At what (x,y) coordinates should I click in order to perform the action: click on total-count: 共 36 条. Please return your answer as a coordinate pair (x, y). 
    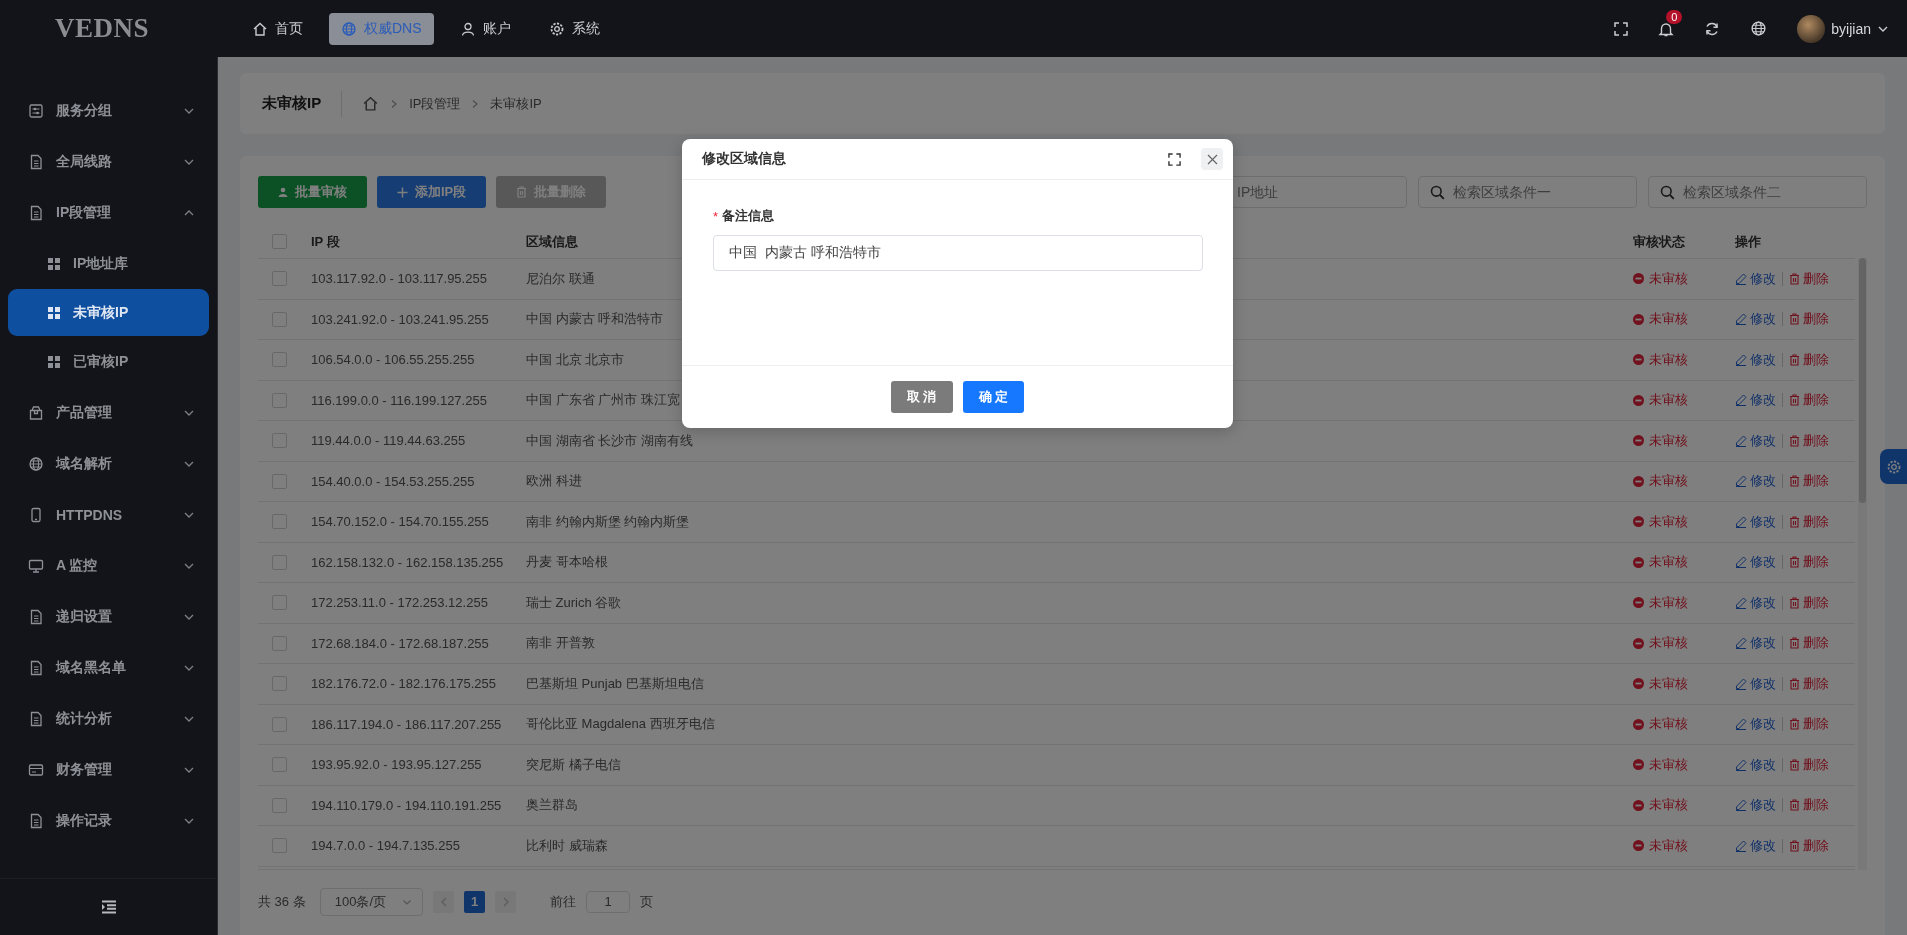
    Looking at the image, I should click on (282, 901).